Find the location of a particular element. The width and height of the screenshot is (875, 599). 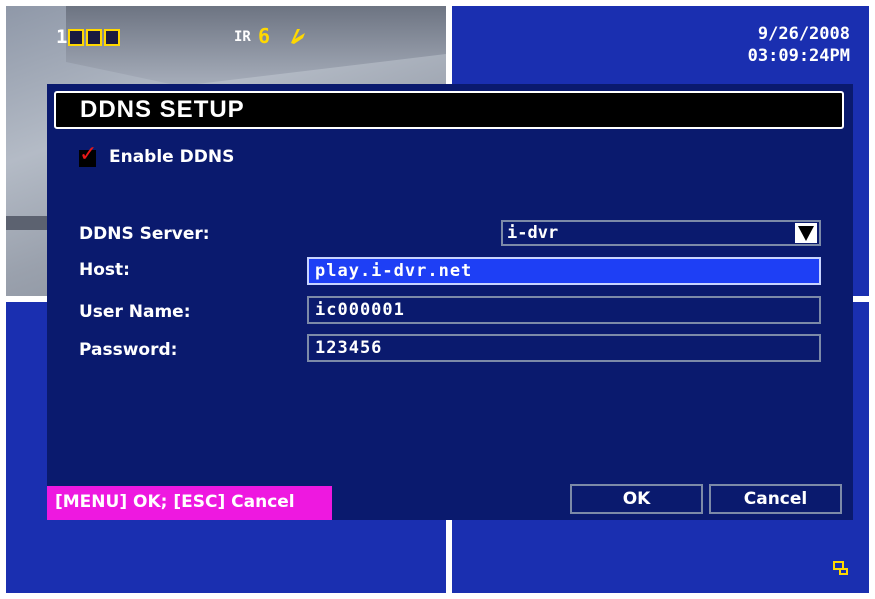

host-value: play.i-dvr.net is located at coordinates (394, 271).